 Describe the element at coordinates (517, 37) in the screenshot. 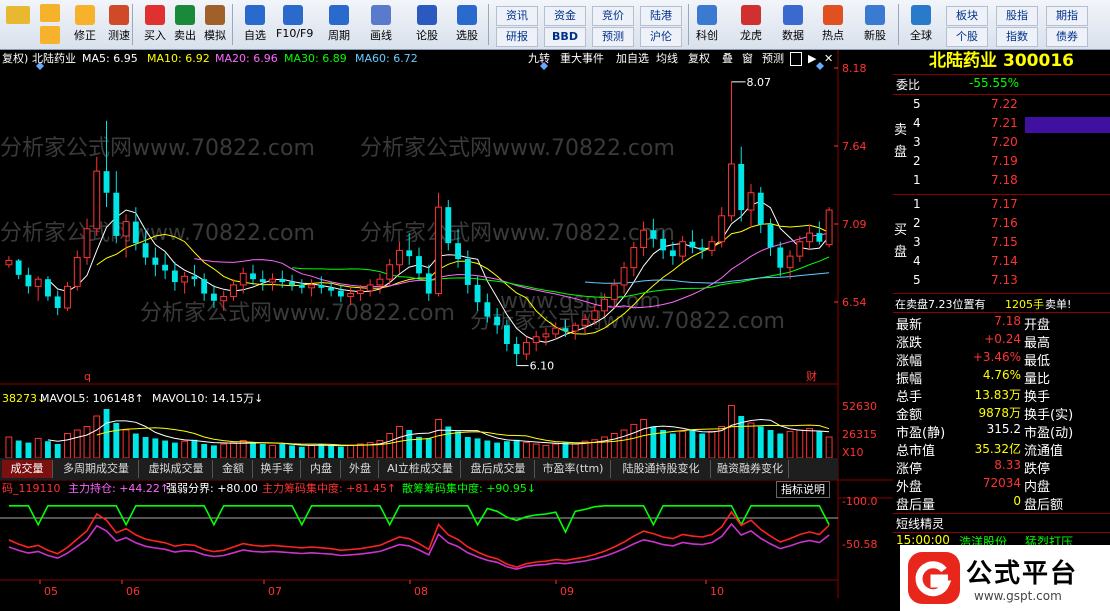

I see `toolbar-small-button-4: 研报` at that location.